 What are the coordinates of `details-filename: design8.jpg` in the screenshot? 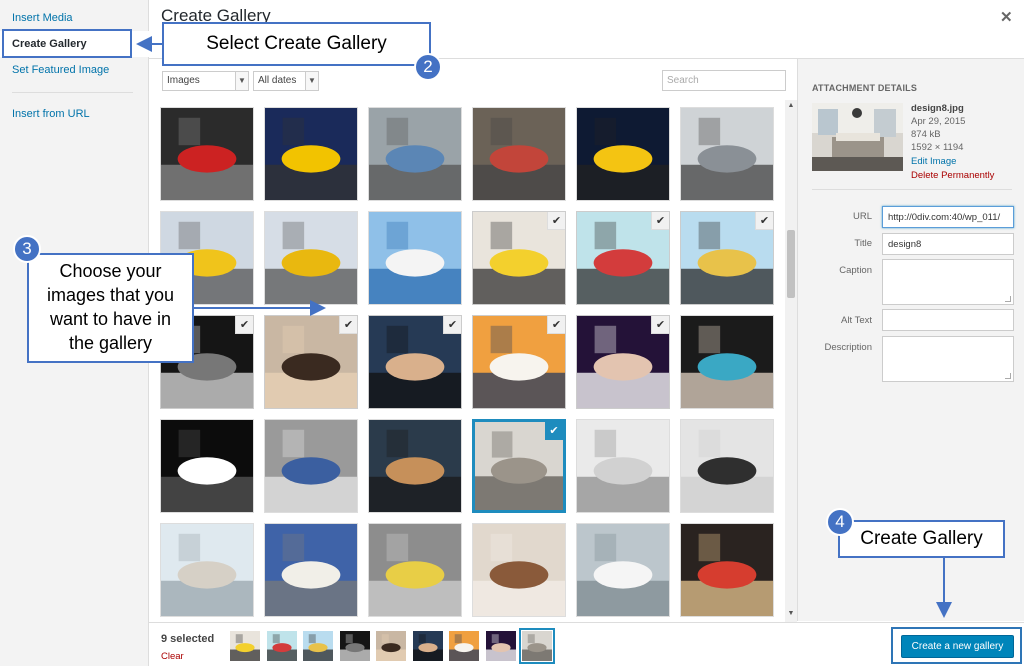 It's located at (937, 108).